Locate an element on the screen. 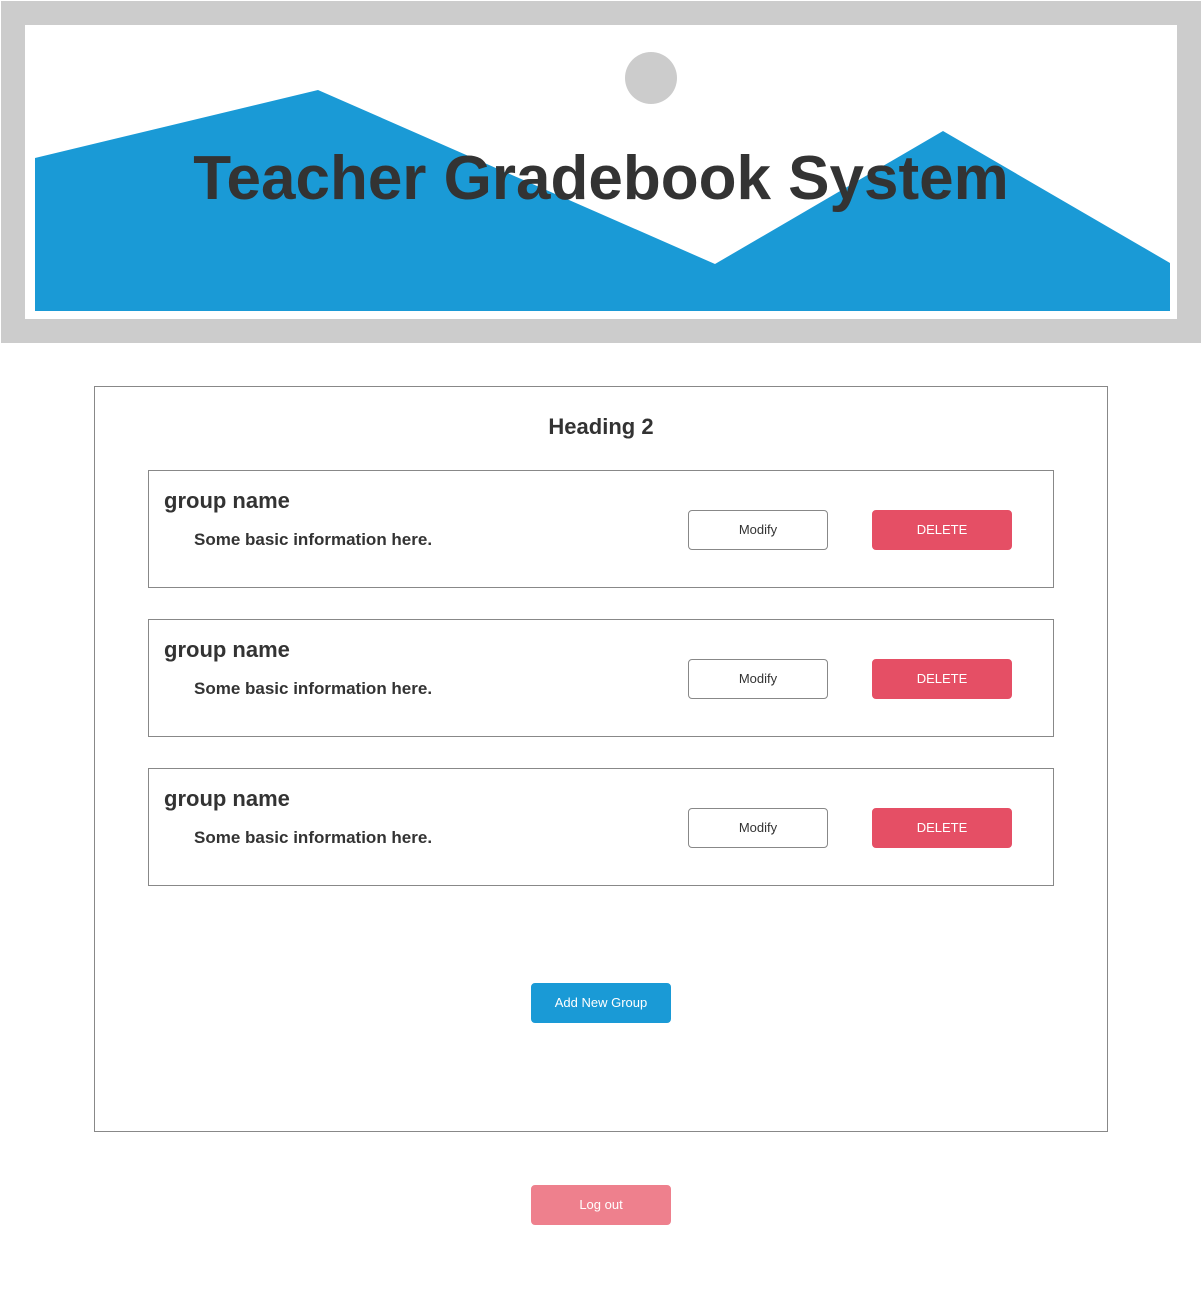 The width and height of the screenshot is (1201, 1297). add-new-group-button: Add New Group is located at coordinates (601, 1003).